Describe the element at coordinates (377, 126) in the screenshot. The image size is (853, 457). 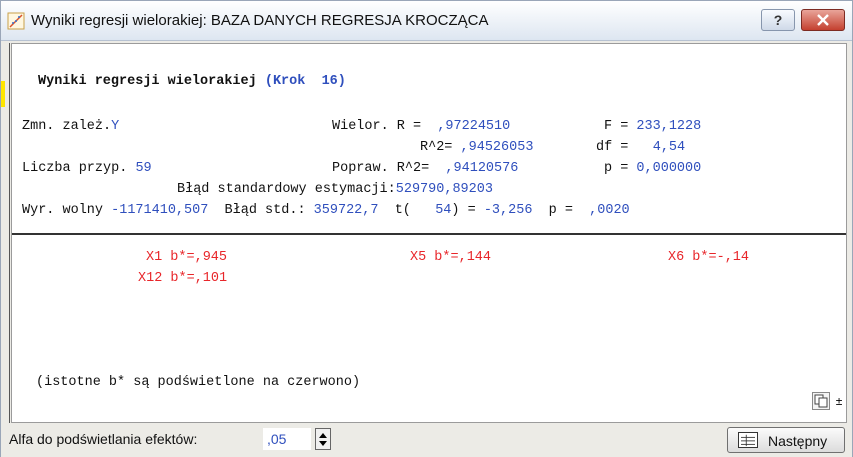
I see `multiple-r-label: Wielor. R =` at that location.